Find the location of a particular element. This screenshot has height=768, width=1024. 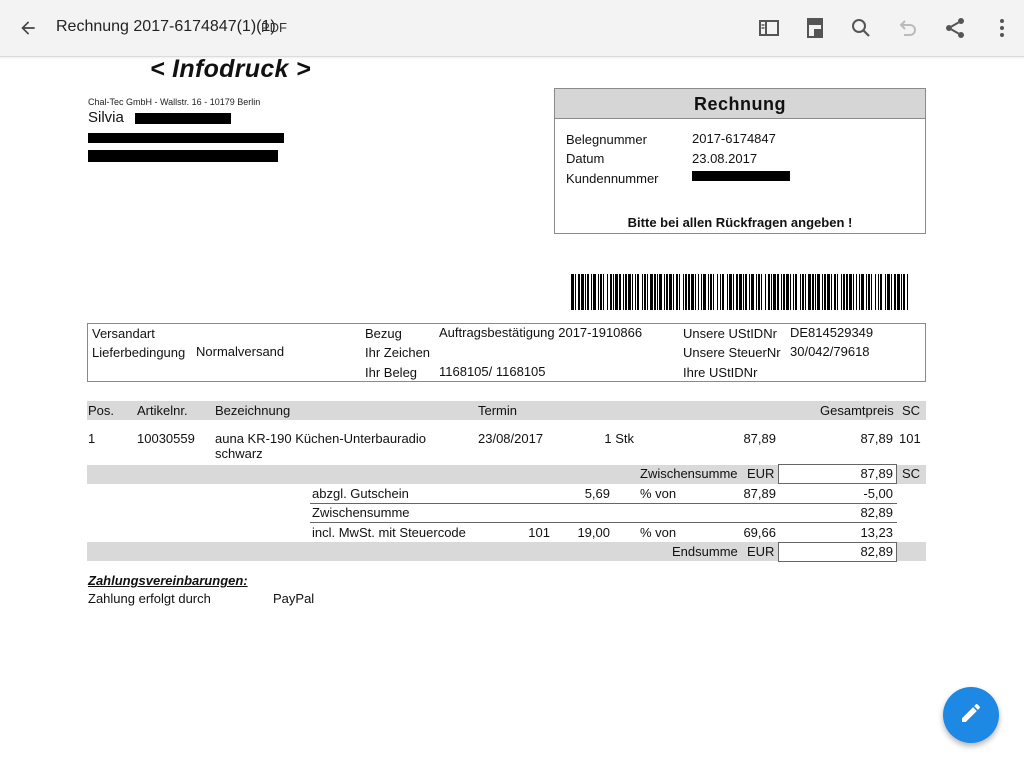

row-qty: 1 Stk is located at coordinates (619, 438).